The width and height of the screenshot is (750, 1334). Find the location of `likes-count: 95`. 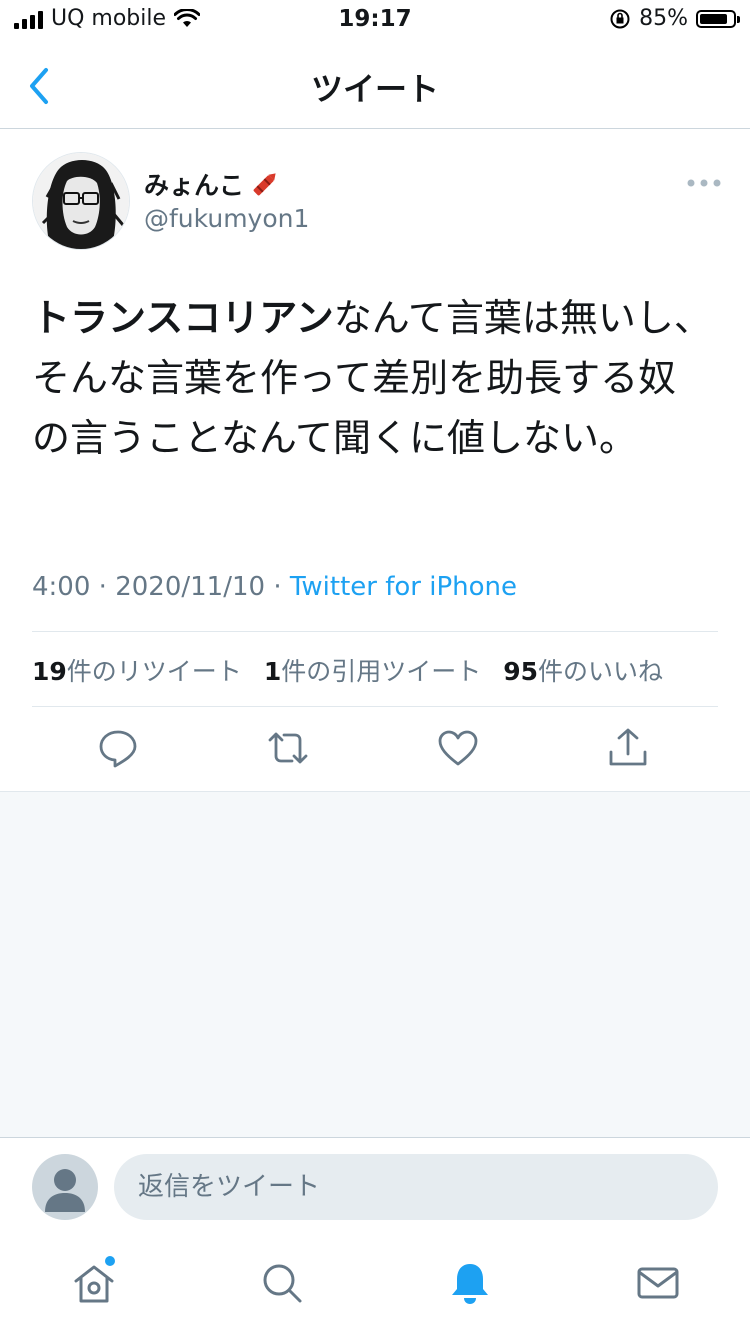

likes-count: 95 is located at coordinates (521, 671).